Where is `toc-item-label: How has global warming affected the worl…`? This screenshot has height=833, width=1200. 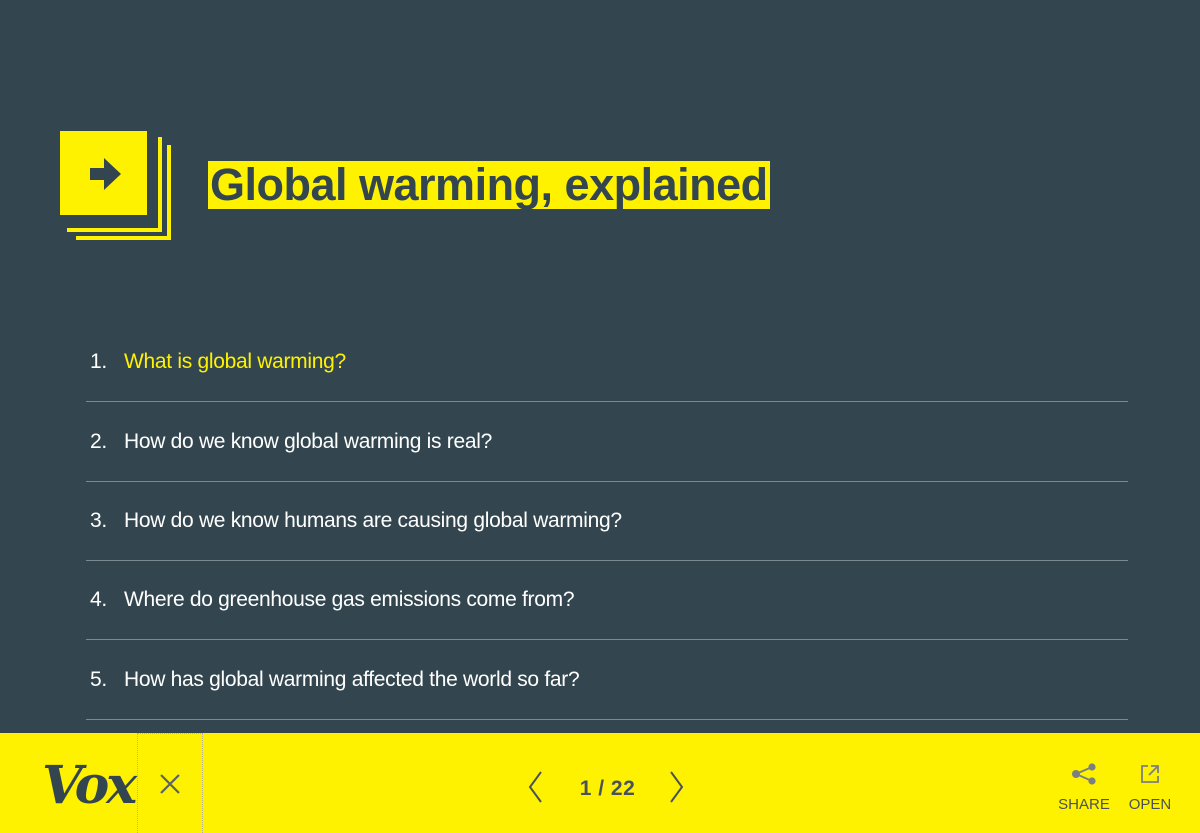 toc-item-label: How has global warming affected the worl… is located at coordinates (352, 680).